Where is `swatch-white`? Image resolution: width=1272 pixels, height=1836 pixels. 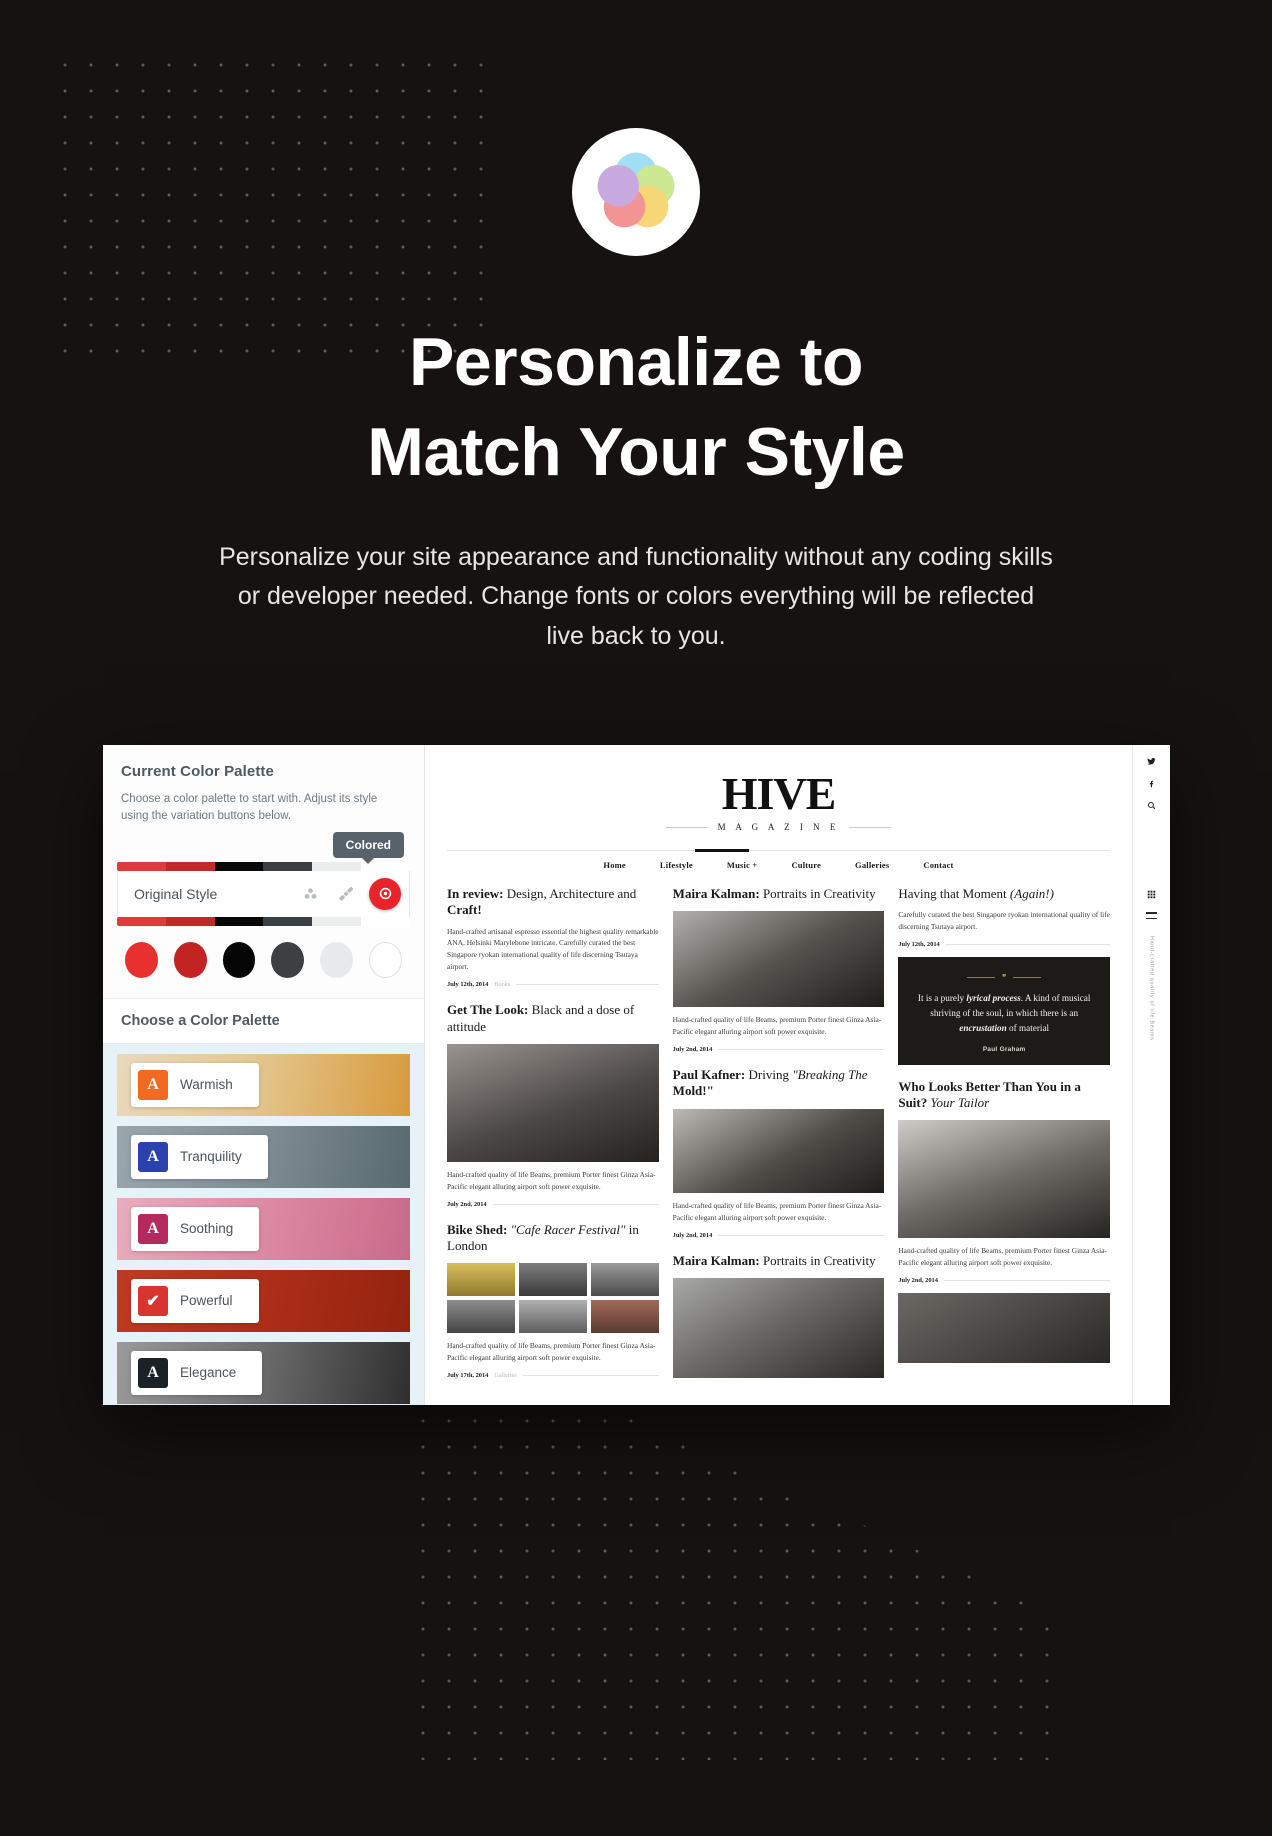
swatch-white is located at coordinates (385, 959).